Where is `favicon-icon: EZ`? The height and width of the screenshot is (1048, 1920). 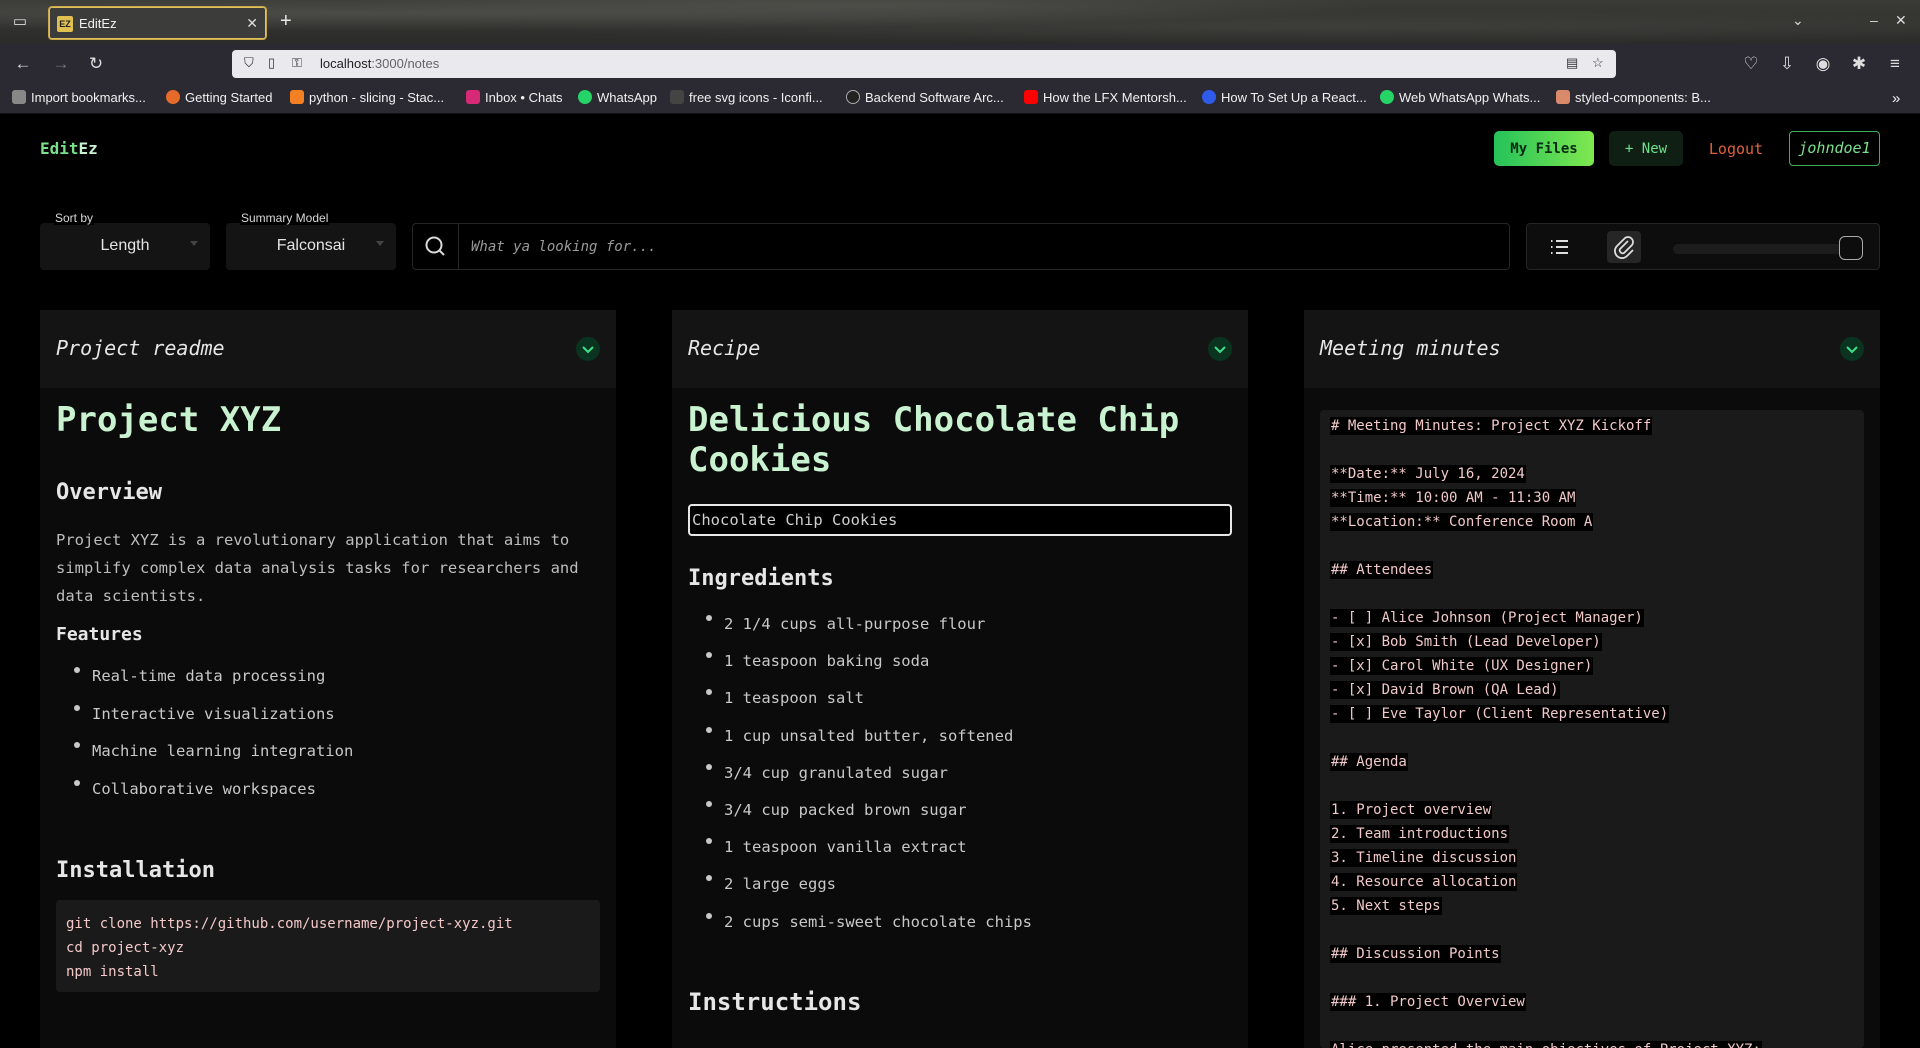
favicon-icon: EZ is located at coordinates (65, 24).